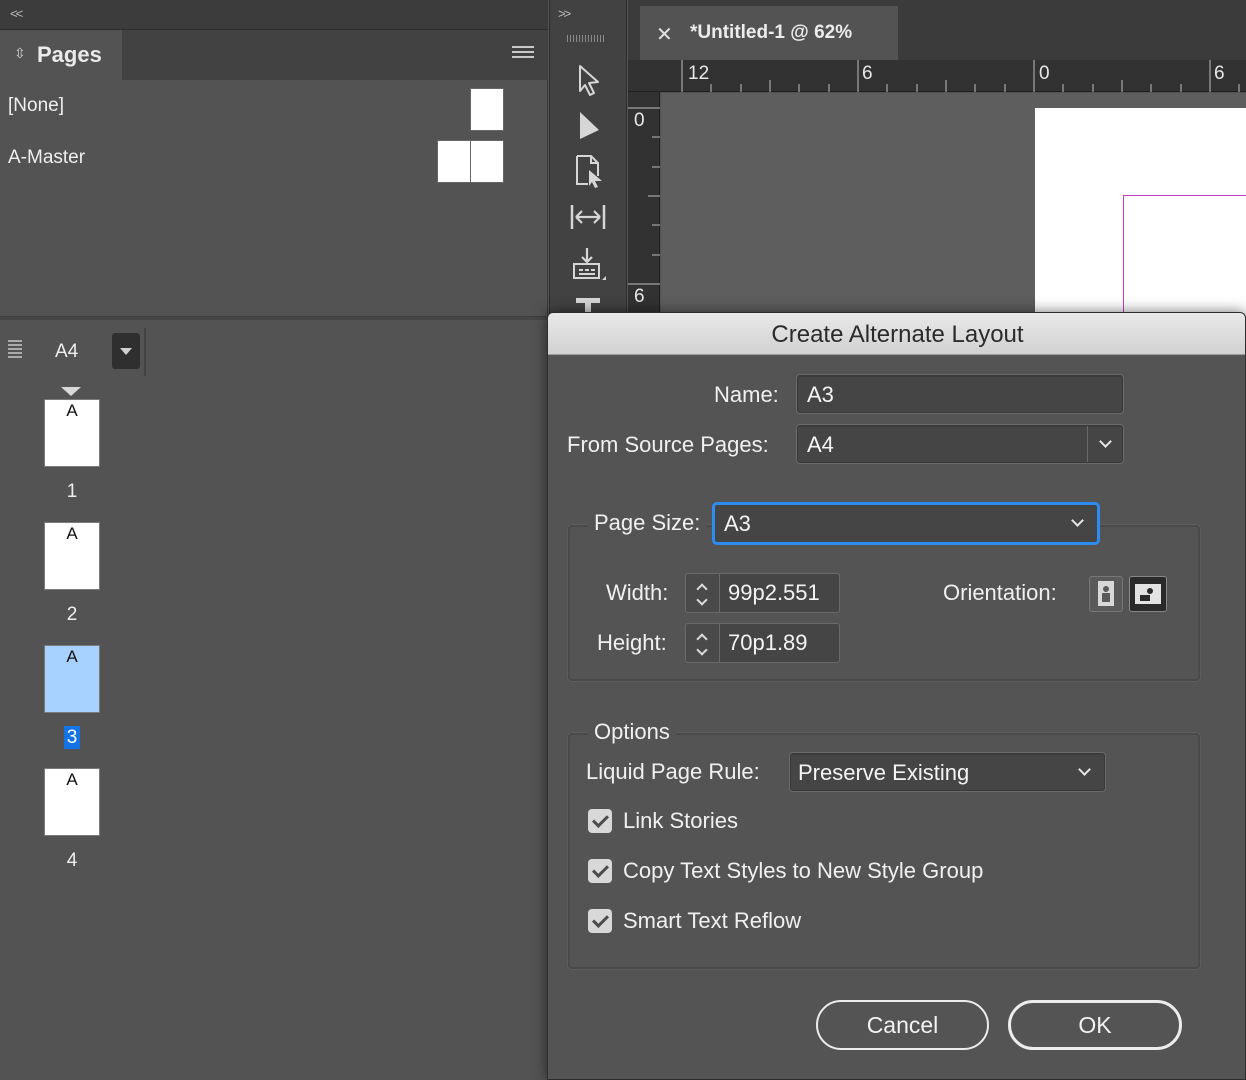 Image resolution: width=1246 pixels, height=1080 pixels. Describe the element at coordinates (937, 76) in the screenshot. I see `horizontal-ruler` at that location.